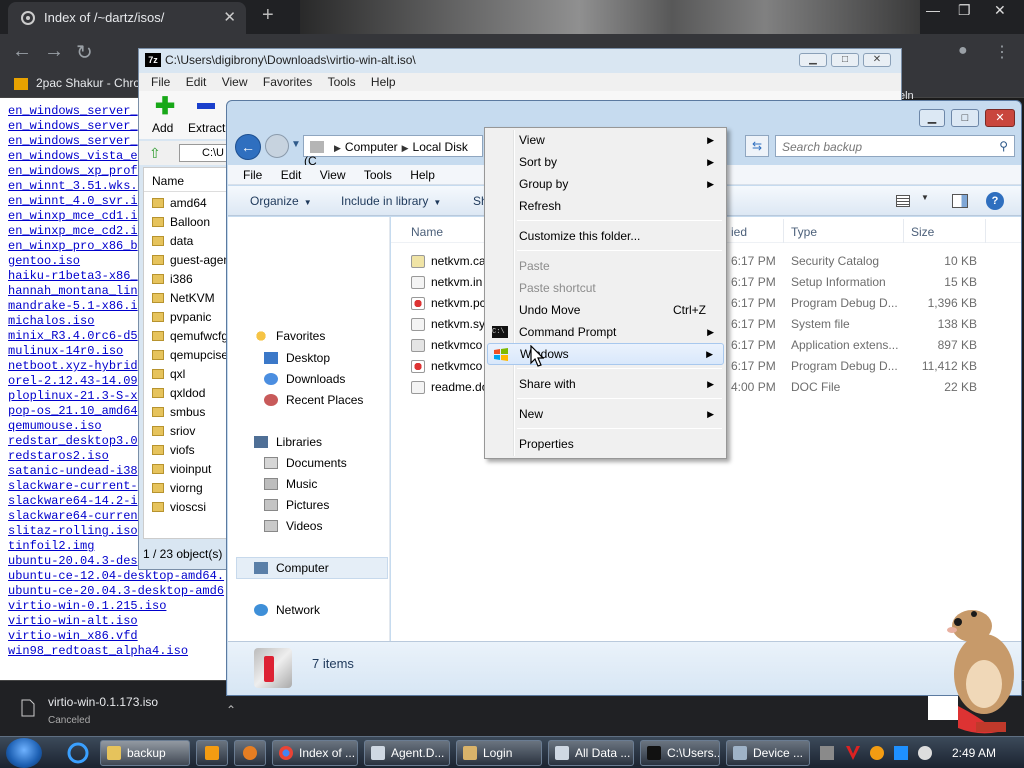  What do you see at coordinates (297, 358) in the screenshot?
I see `nav-desktop: Desktop` at bounding box center [297, 358].